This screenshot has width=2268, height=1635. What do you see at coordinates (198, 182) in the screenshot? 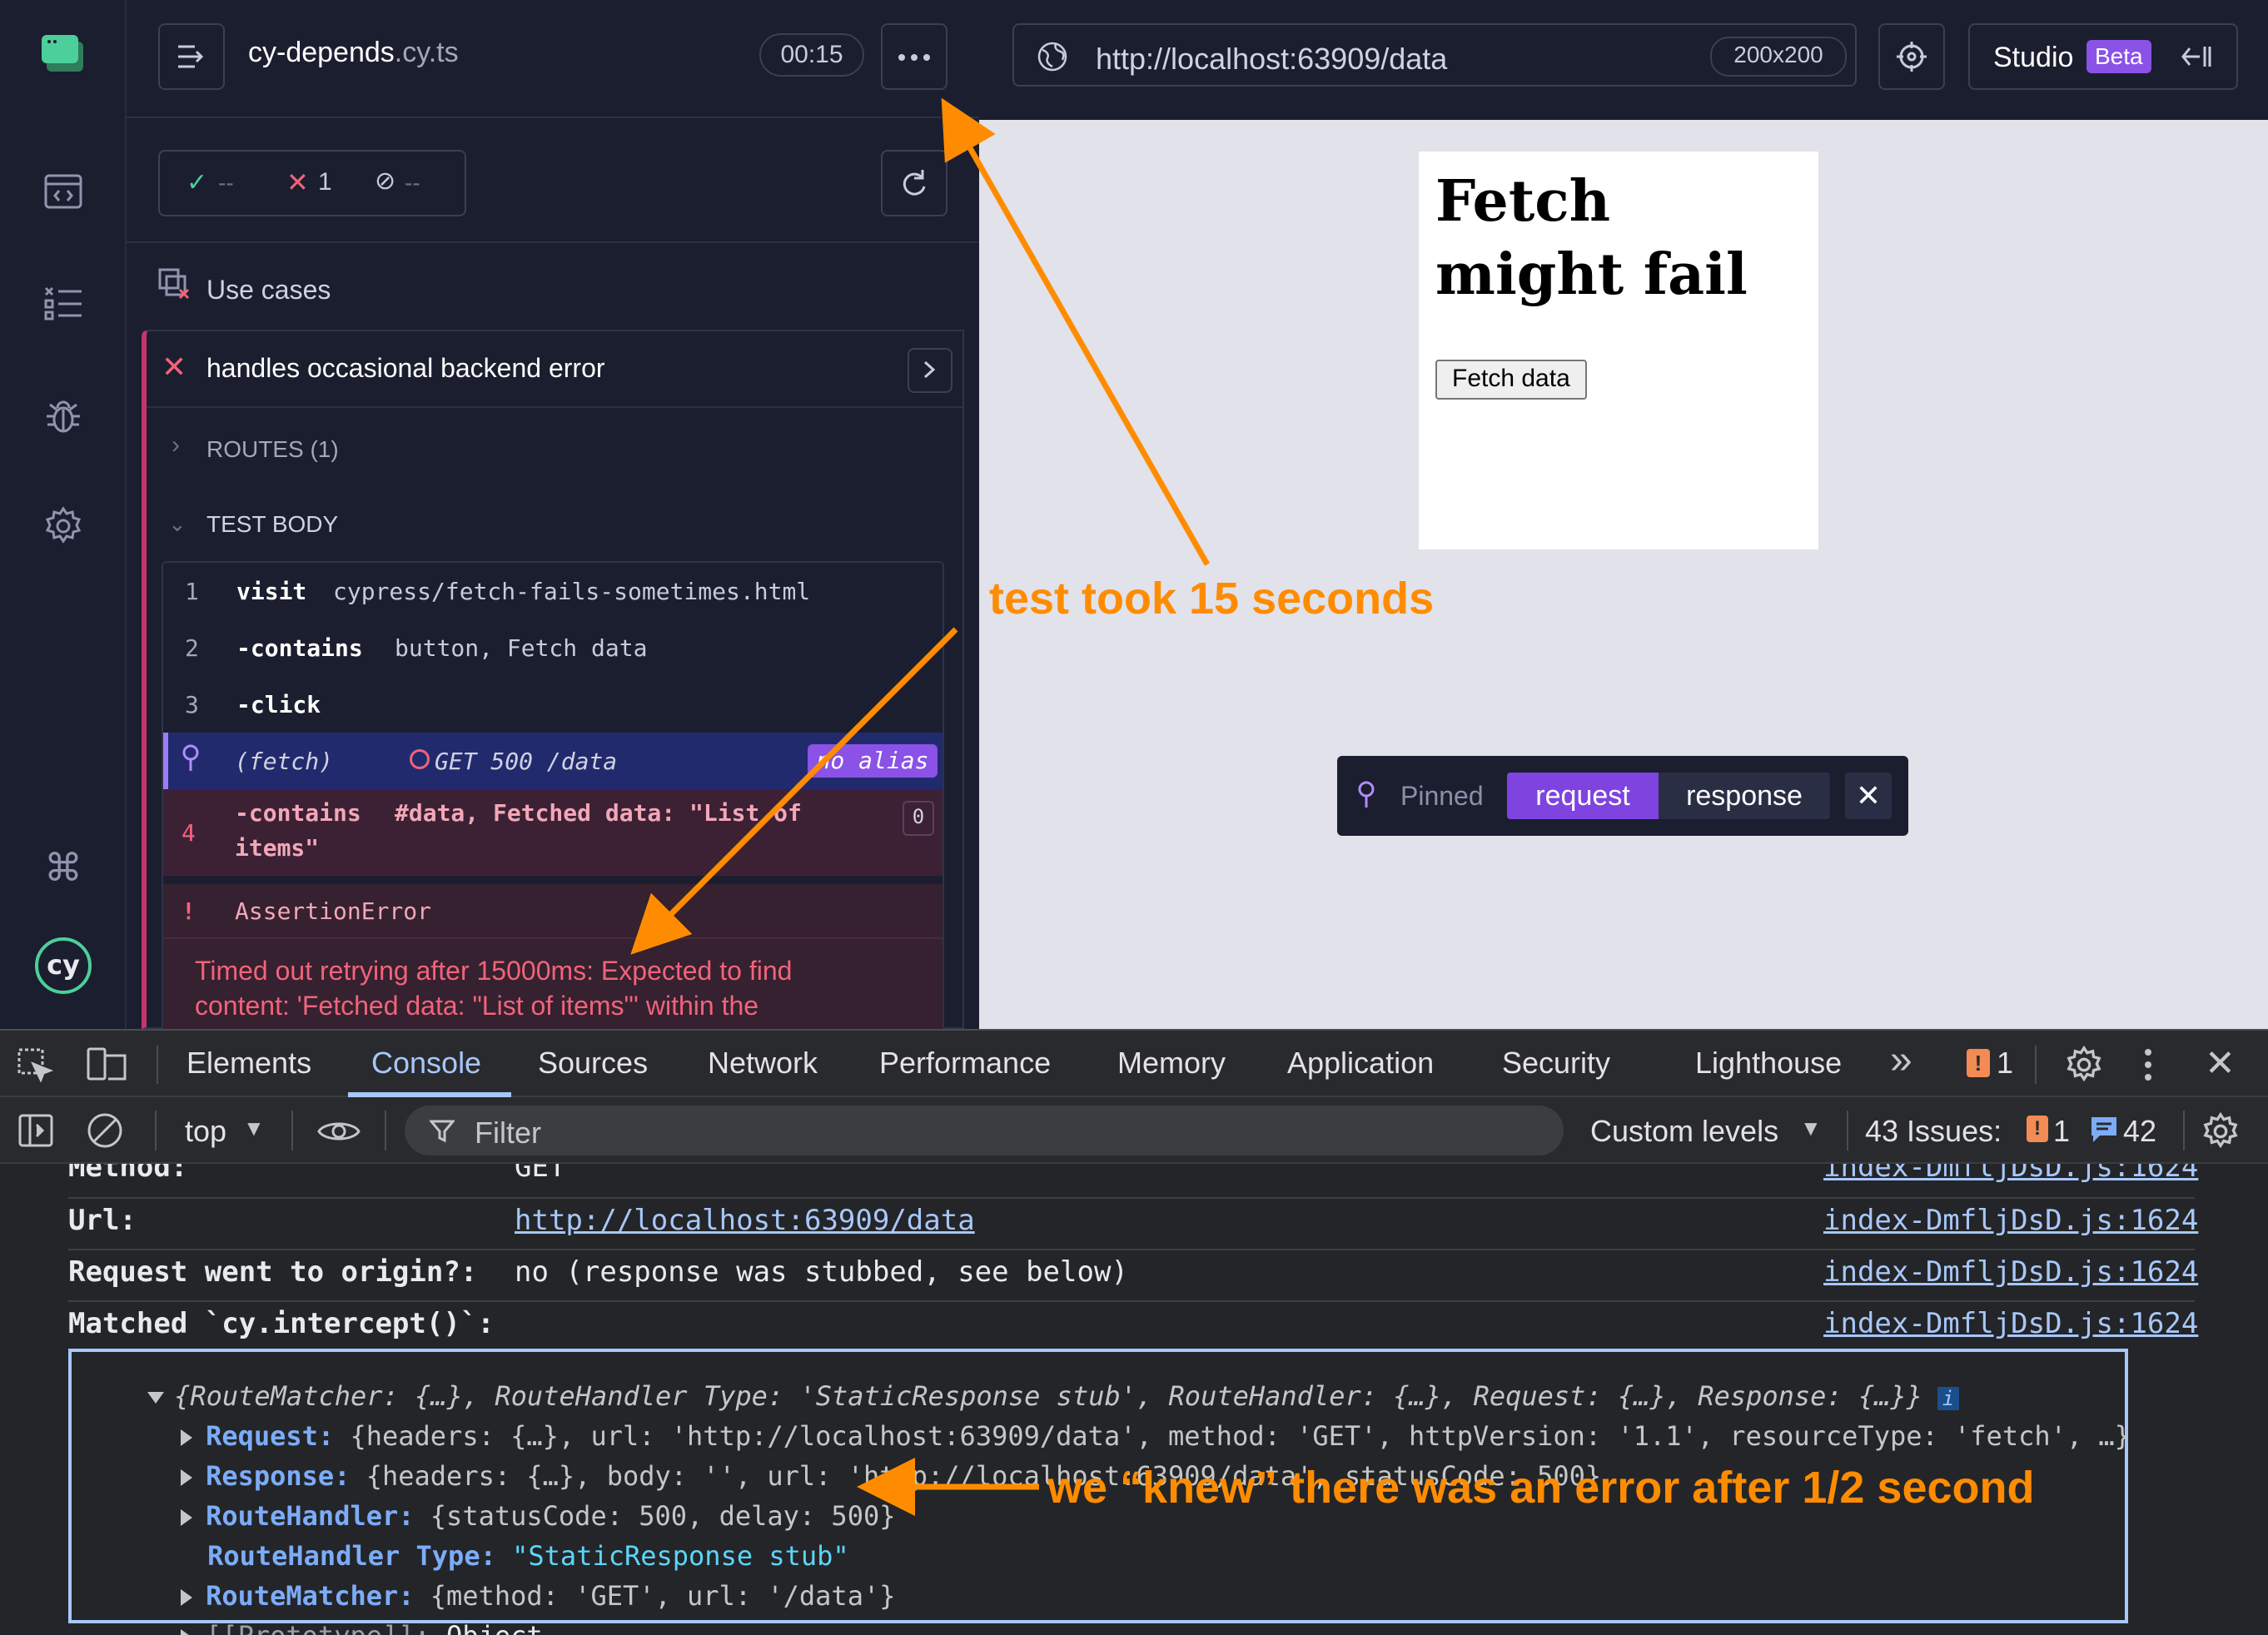
I see `passed-check-icon: ✓` at bounding box center [198, 182].